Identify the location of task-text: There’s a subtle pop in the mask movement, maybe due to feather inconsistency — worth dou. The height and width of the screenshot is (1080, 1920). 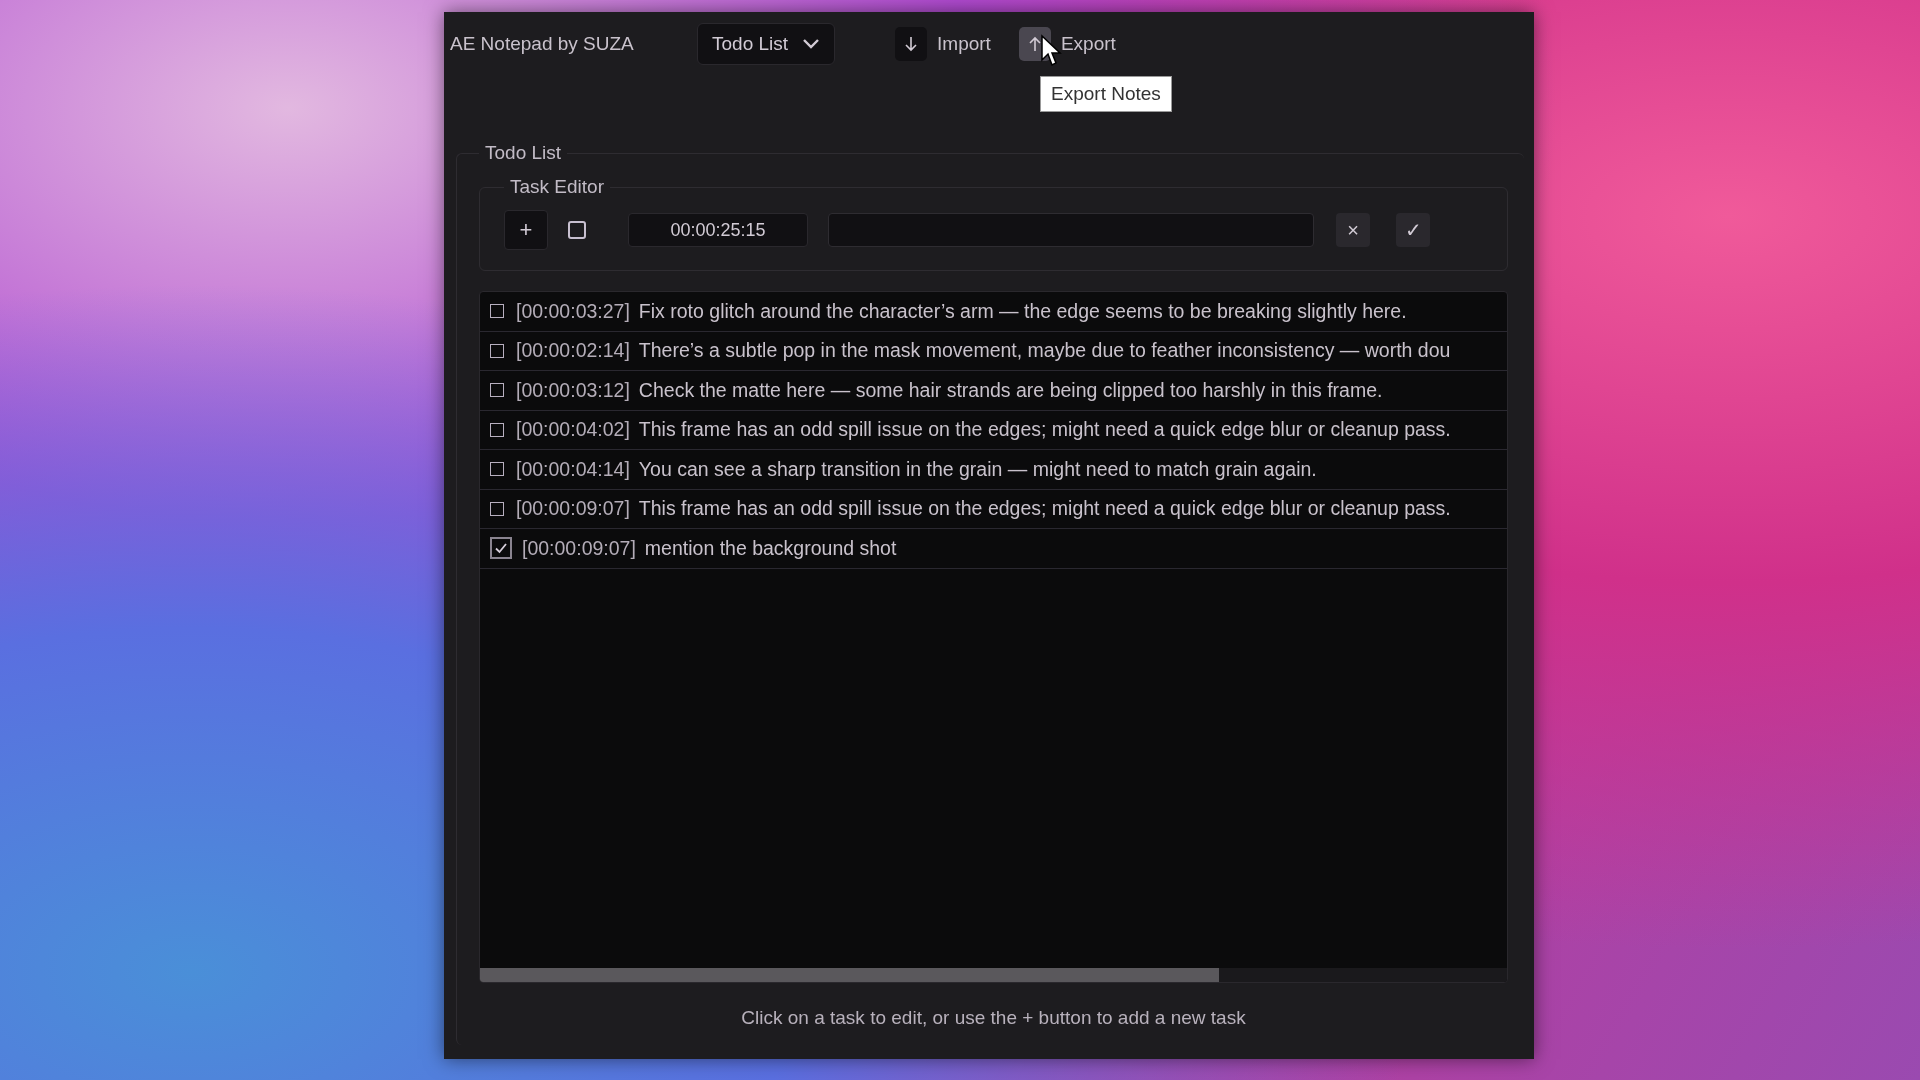
(1044, 351).